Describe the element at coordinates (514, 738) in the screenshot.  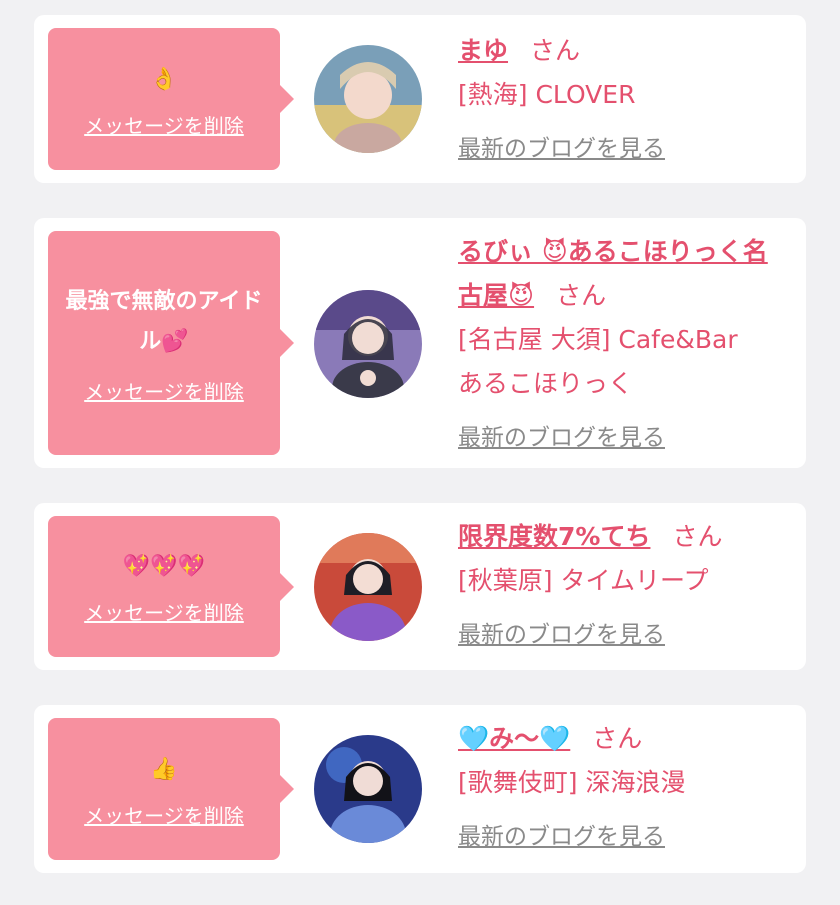
I see `cast-name-link: 🩵み〜🩵` at that location.